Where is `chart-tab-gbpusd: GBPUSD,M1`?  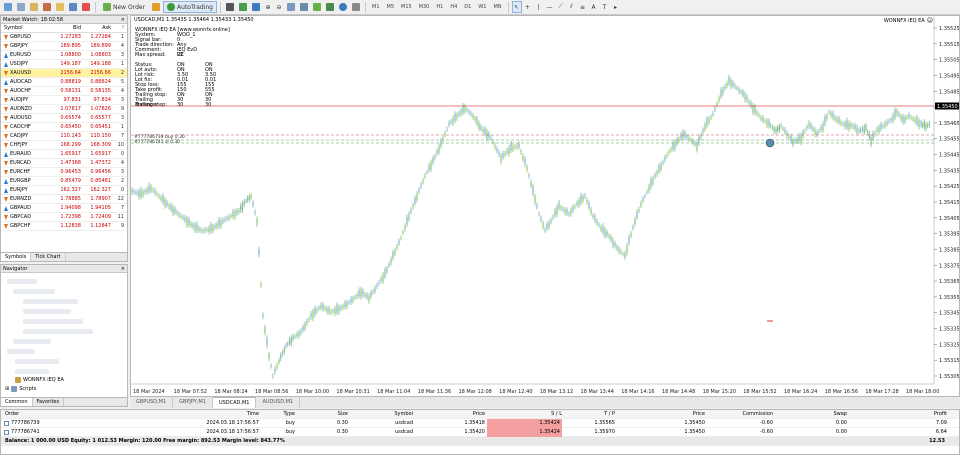
chart-tab-gbpusd: GBPUSD,M1 is located at coordinates (152, 402).